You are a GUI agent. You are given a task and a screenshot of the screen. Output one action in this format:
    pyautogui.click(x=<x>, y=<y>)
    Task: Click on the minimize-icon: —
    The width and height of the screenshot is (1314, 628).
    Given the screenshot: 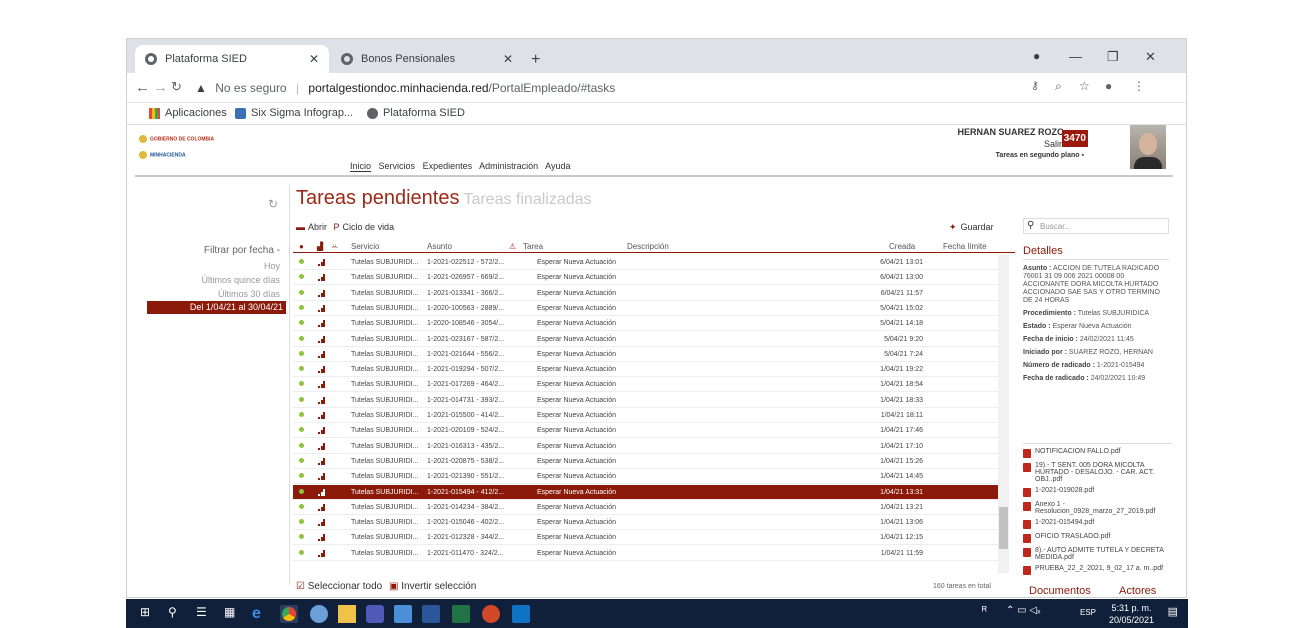 What is the action you would take?
    pyautogui.click(x=1075, y=56)
    